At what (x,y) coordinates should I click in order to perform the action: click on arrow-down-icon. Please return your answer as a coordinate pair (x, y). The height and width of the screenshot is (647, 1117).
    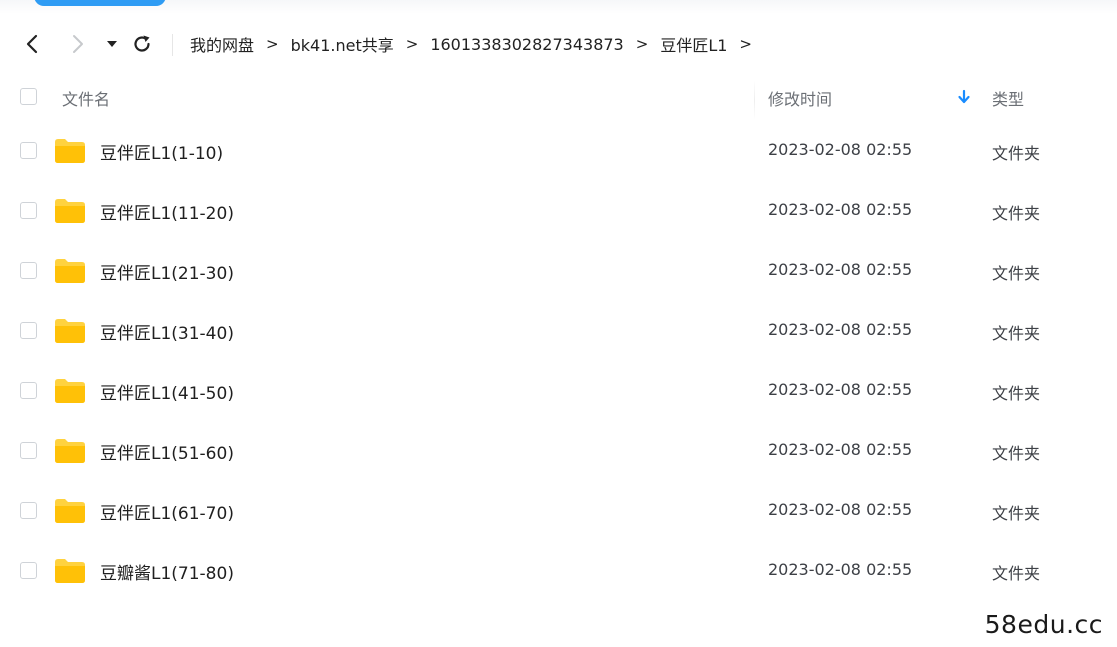
    Looking at the image, I should click on (964, 97).